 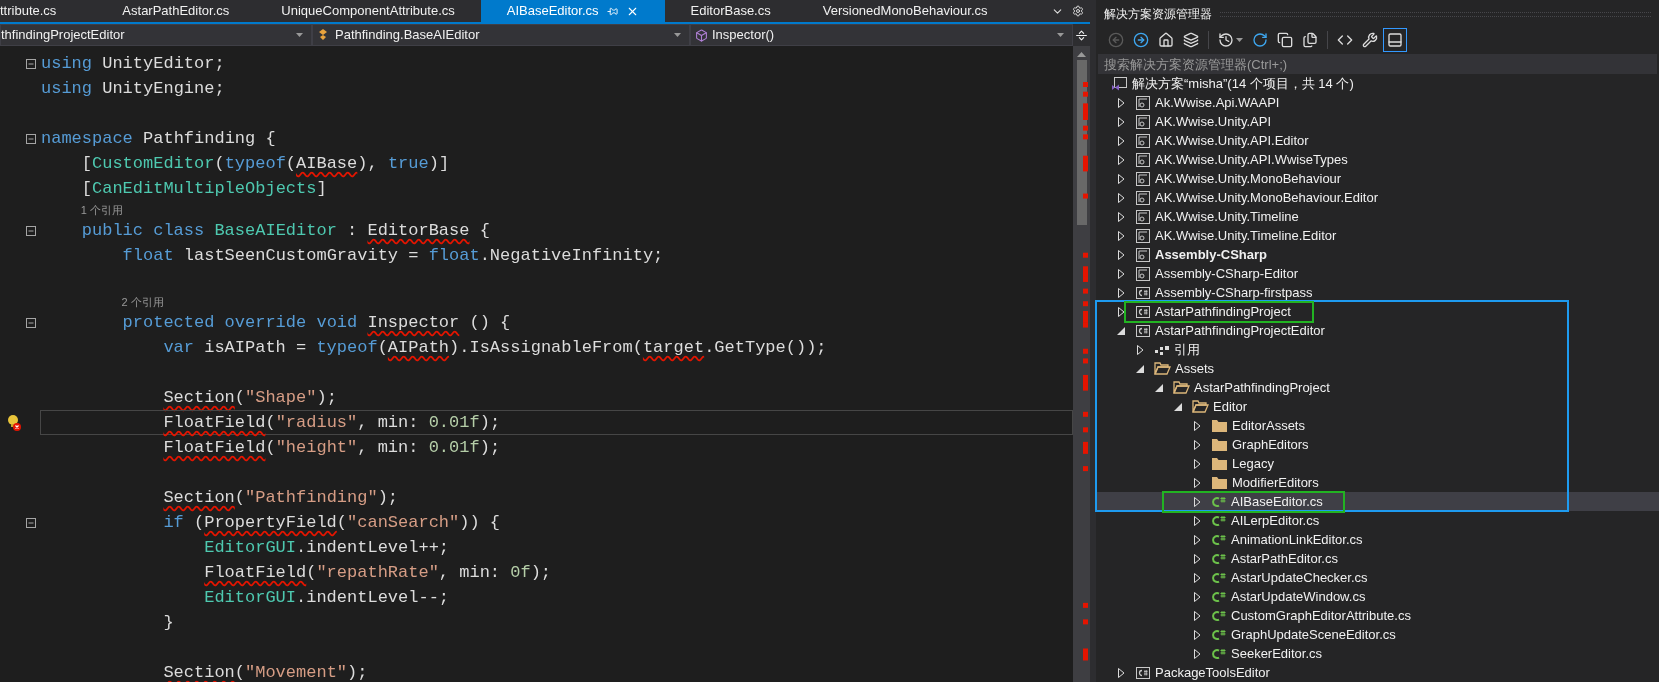 I want to click on settings-icon, so click(x=1078, y=11).